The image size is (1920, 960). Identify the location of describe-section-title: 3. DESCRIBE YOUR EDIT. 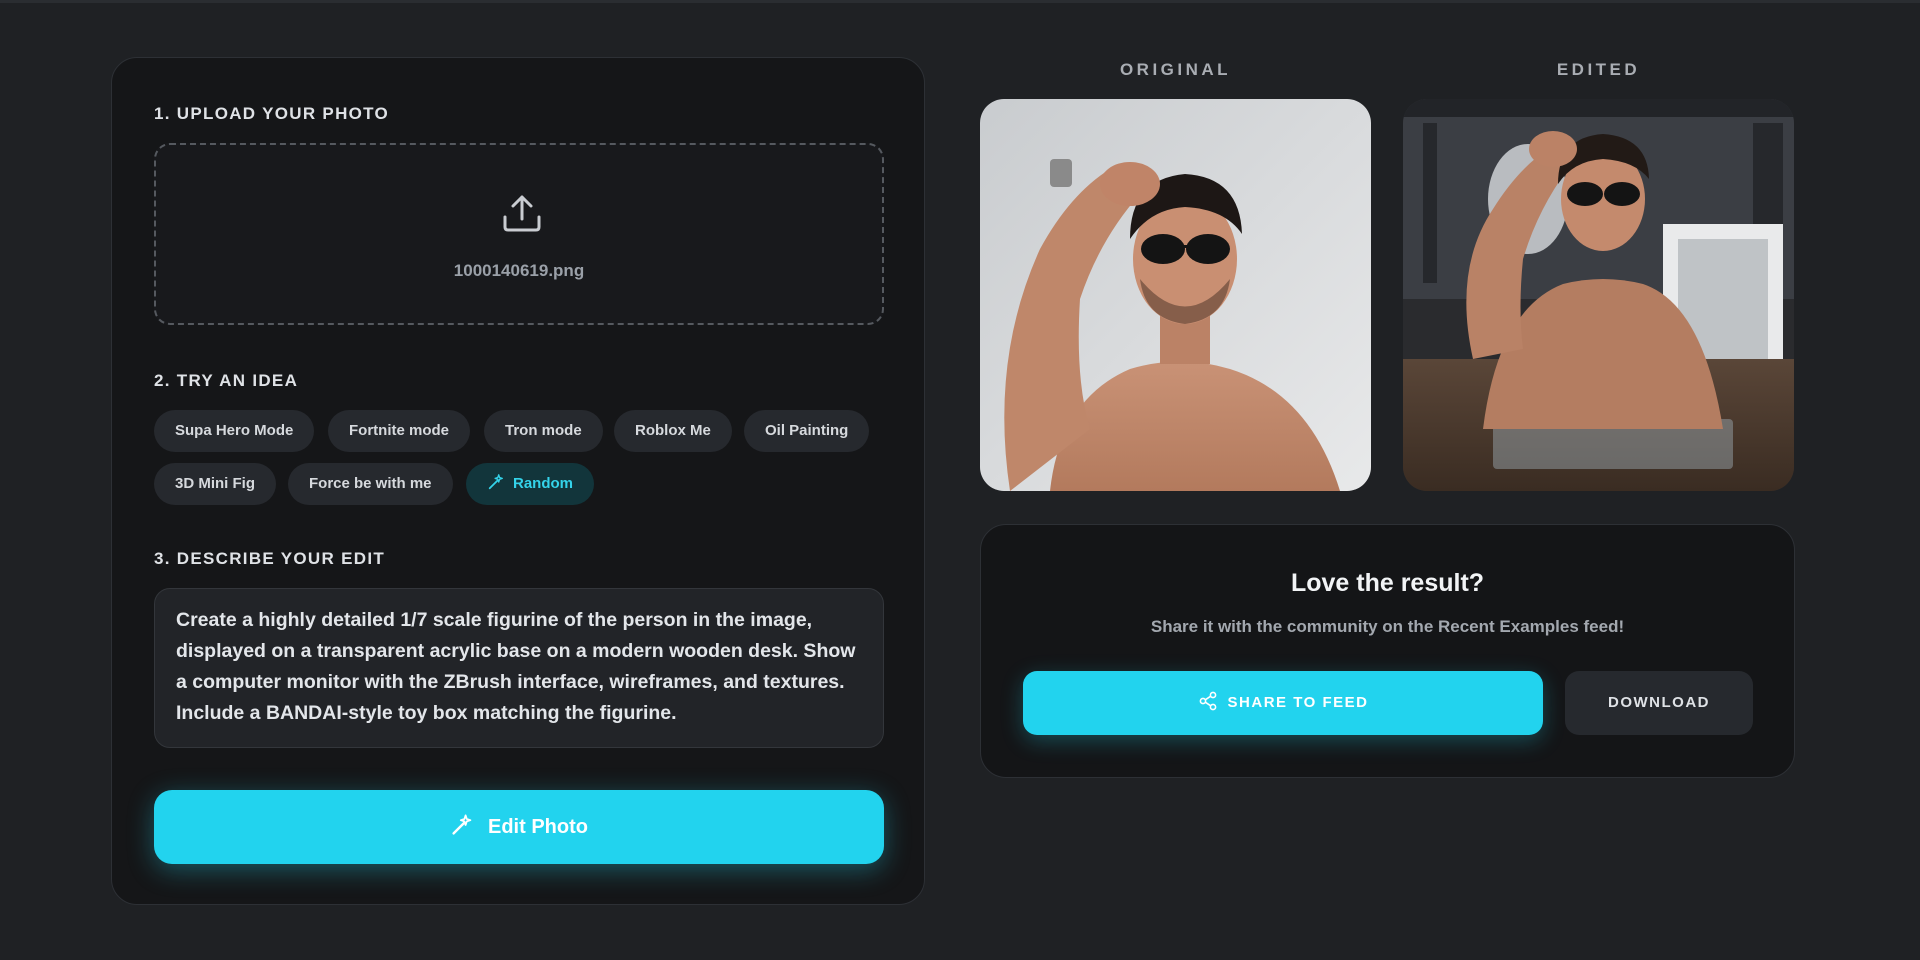
(270, 558).